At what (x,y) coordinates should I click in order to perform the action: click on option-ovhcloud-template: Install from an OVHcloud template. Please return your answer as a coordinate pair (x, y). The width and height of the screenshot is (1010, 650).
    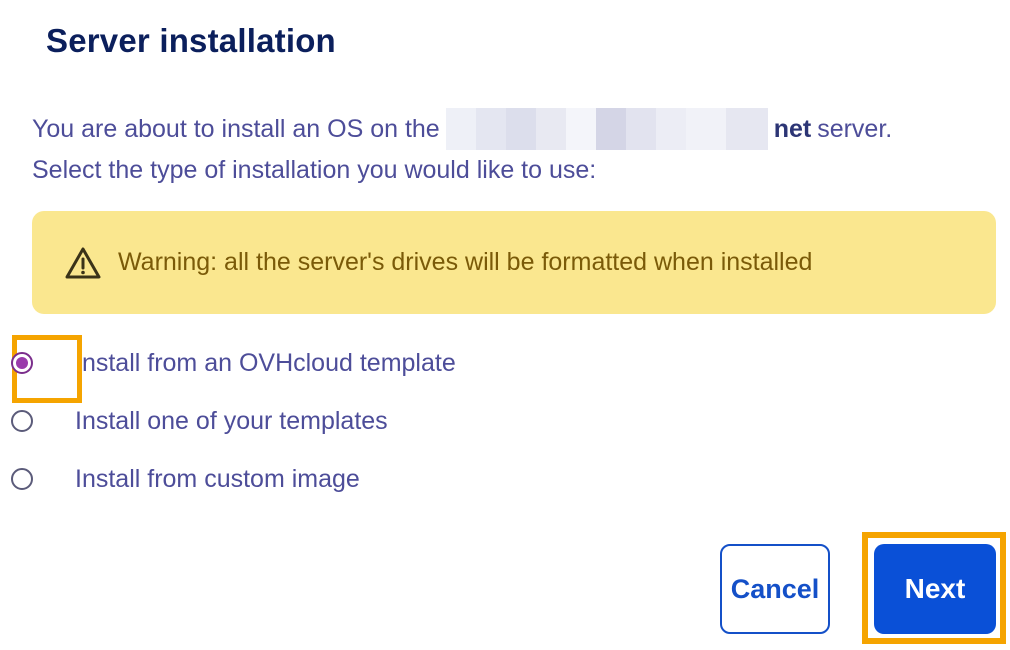
    Looking at the image, I should click on (228, 369).